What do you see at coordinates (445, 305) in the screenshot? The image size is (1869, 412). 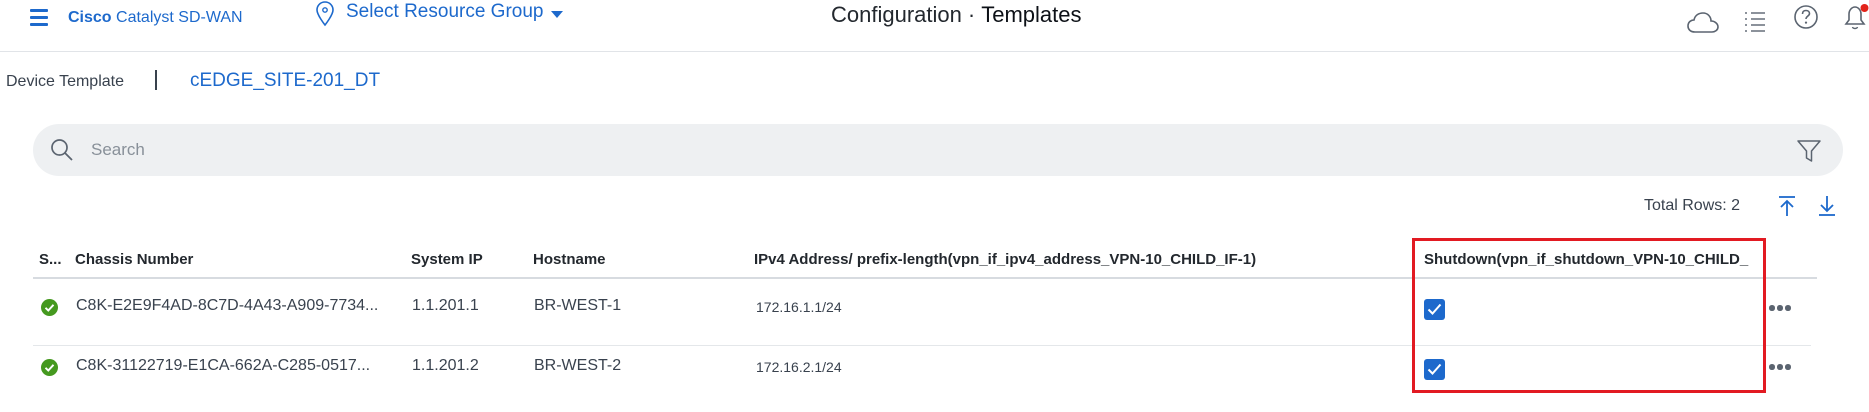 I see `cell-system-ip: 1.1.201.1` at bounding box center [445, 305].